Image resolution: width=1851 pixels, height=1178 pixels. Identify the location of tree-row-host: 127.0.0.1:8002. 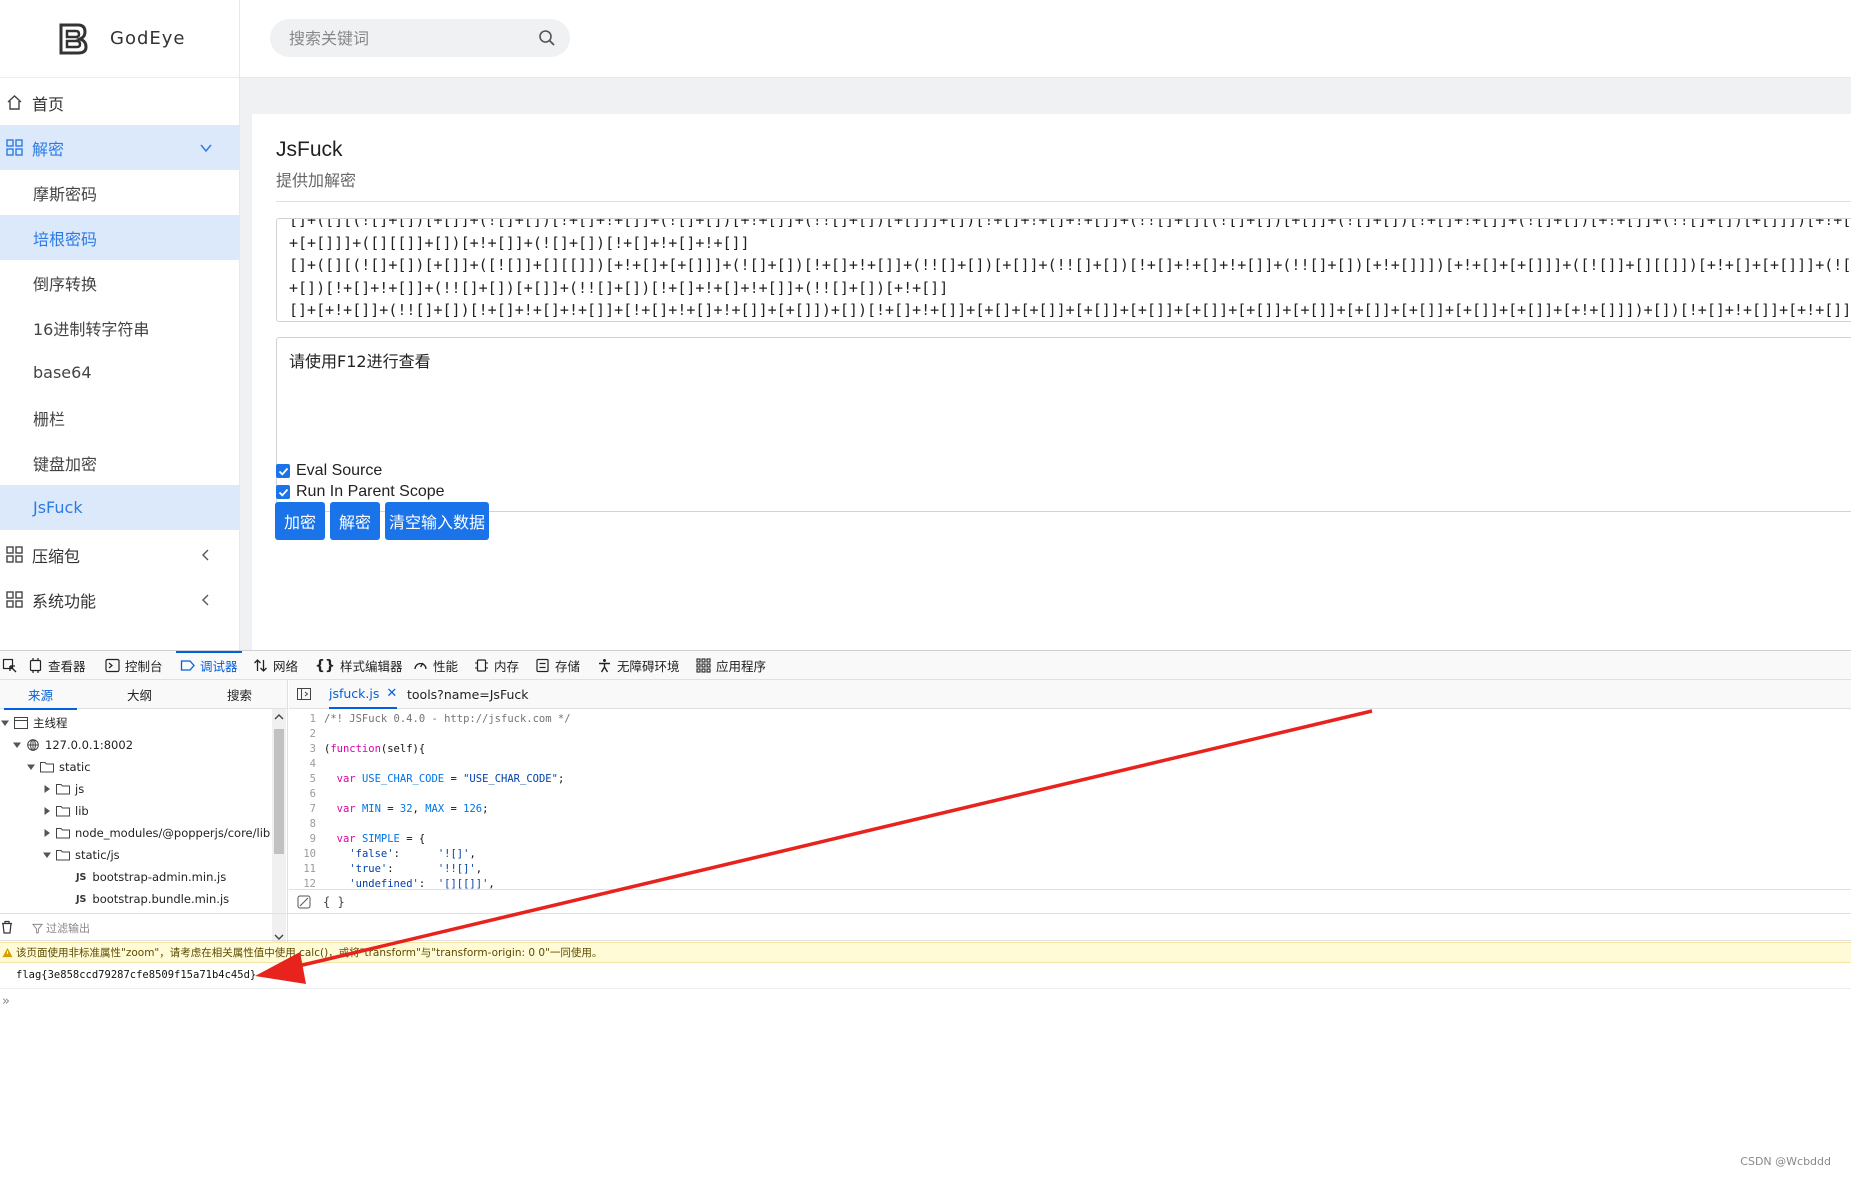
(72, 745).